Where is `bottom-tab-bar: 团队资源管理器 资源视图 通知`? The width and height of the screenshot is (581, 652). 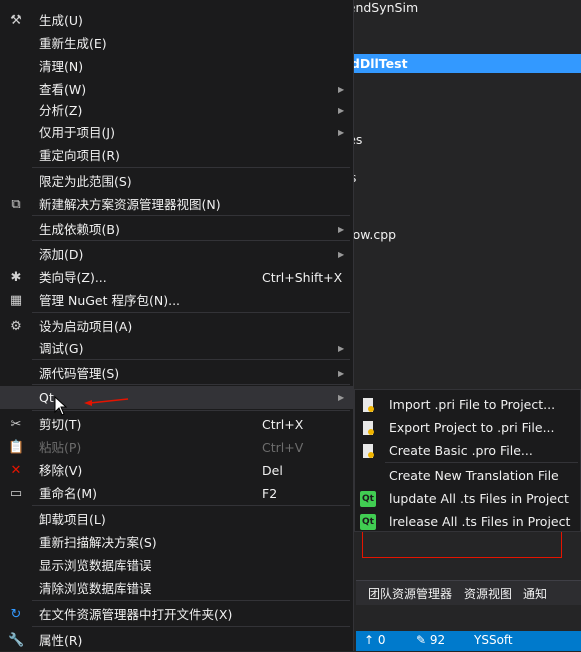
bottom-tab-bar: 团队资源管理器 资源视图 通知 is located at coordinates (468, 592).